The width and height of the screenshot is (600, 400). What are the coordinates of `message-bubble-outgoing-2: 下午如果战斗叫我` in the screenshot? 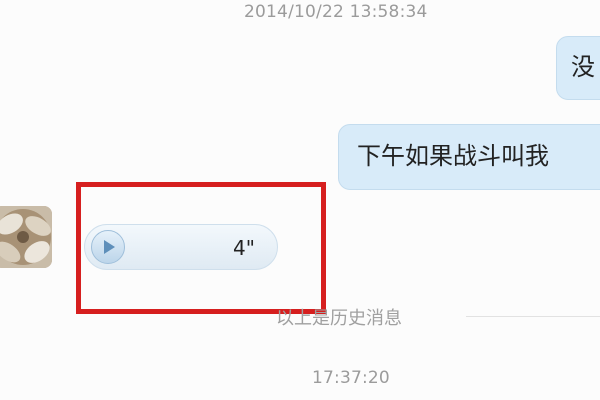 It's located at (469, 157).